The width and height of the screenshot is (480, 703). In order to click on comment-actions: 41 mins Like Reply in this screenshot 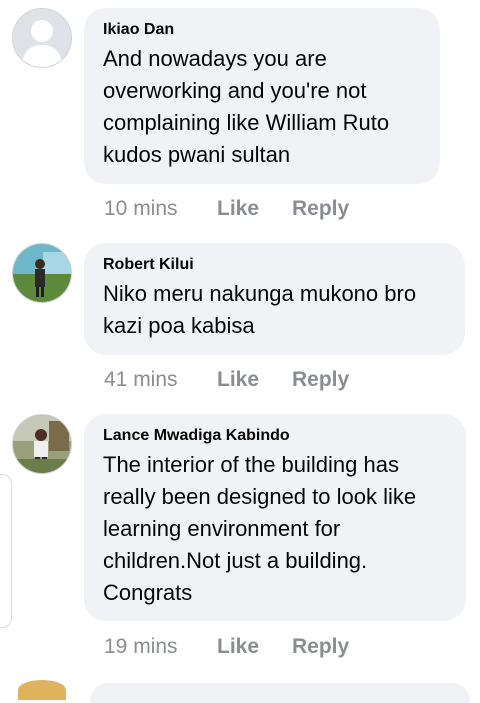, I will do `click(226, 380)`.